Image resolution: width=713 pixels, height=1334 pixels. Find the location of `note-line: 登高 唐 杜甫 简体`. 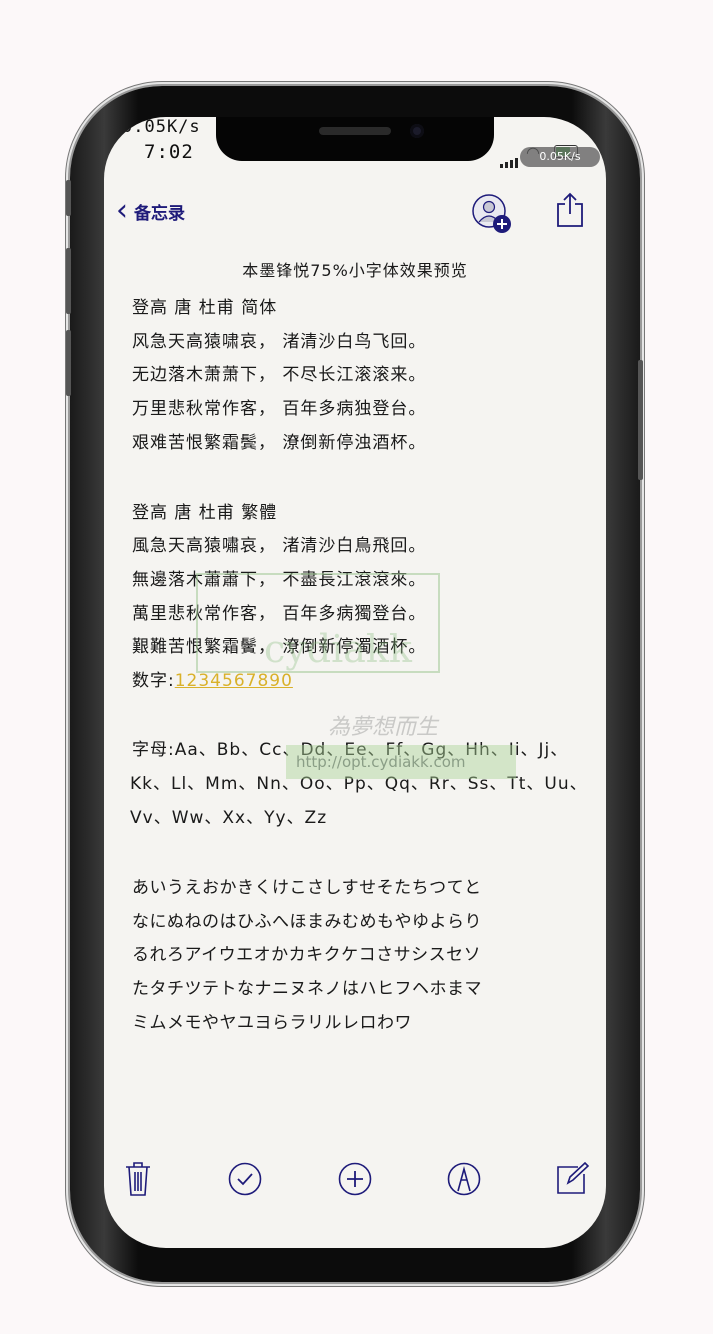

note-line: 登高 唐 杜甫 简体 is located at coordinates (205, 308).